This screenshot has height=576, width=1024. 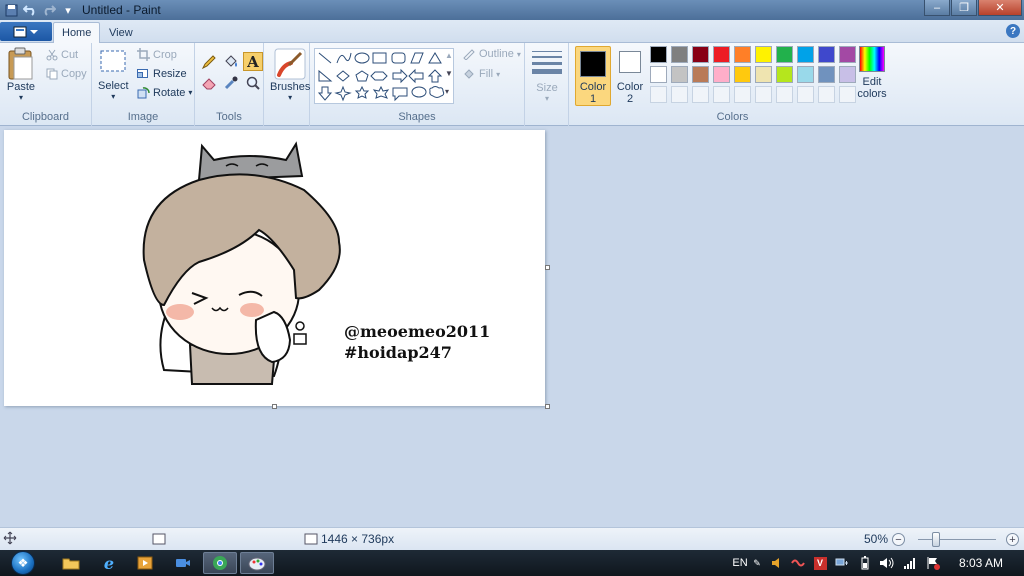 What do you see at coordinates (10, 539) in the screenshot?
I see `cursor-position-icon` at bounding box center [10, 539].